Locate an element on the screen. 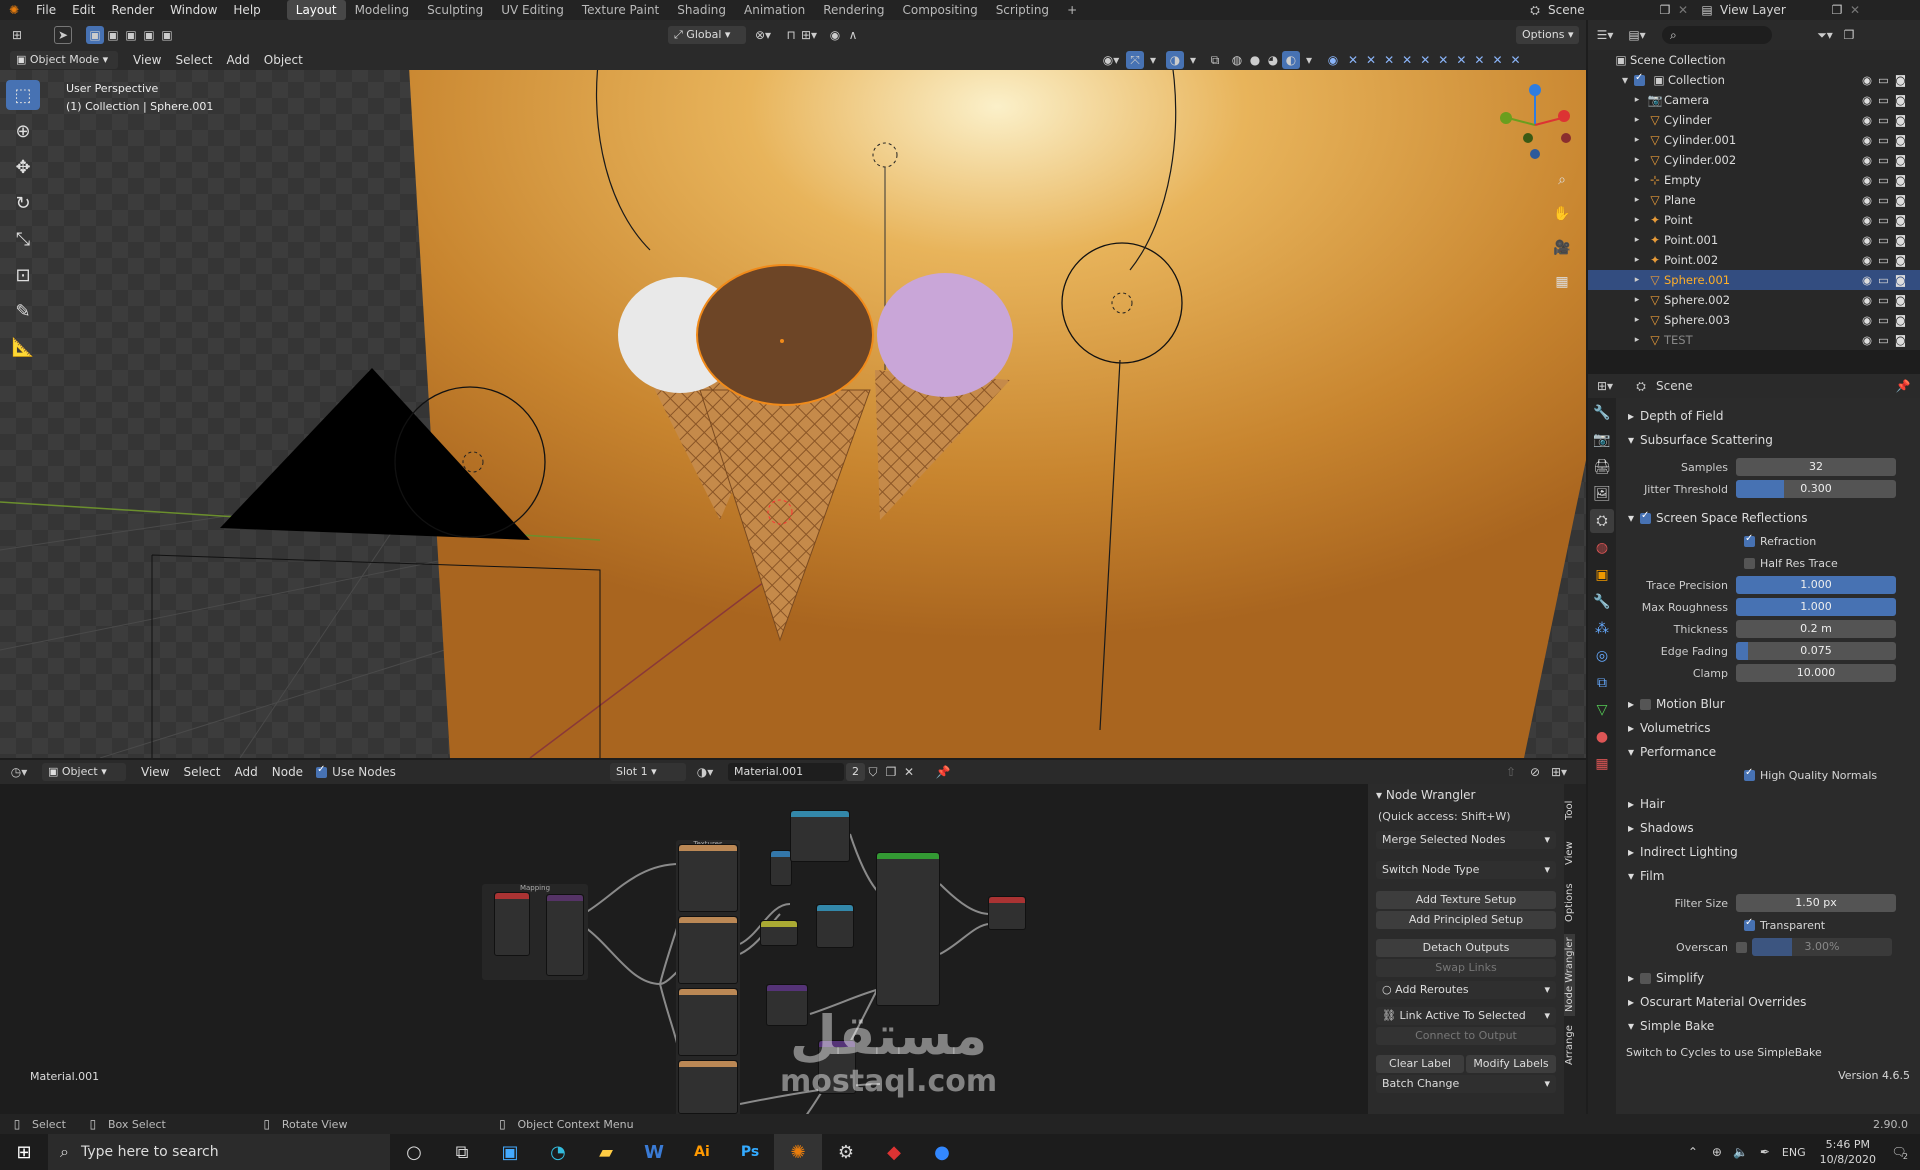 Image resolution: width=1920 pixels, height=1170 pixels. samples-field: 32 is located at coordinates (1816, 467).